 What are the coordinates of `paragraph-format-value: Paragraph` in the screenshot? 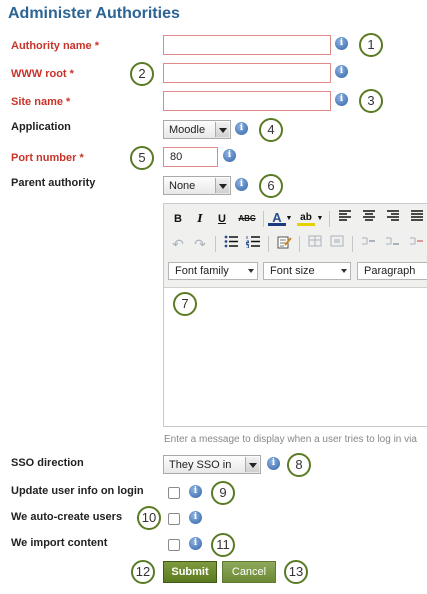 It's located at (390, 271).